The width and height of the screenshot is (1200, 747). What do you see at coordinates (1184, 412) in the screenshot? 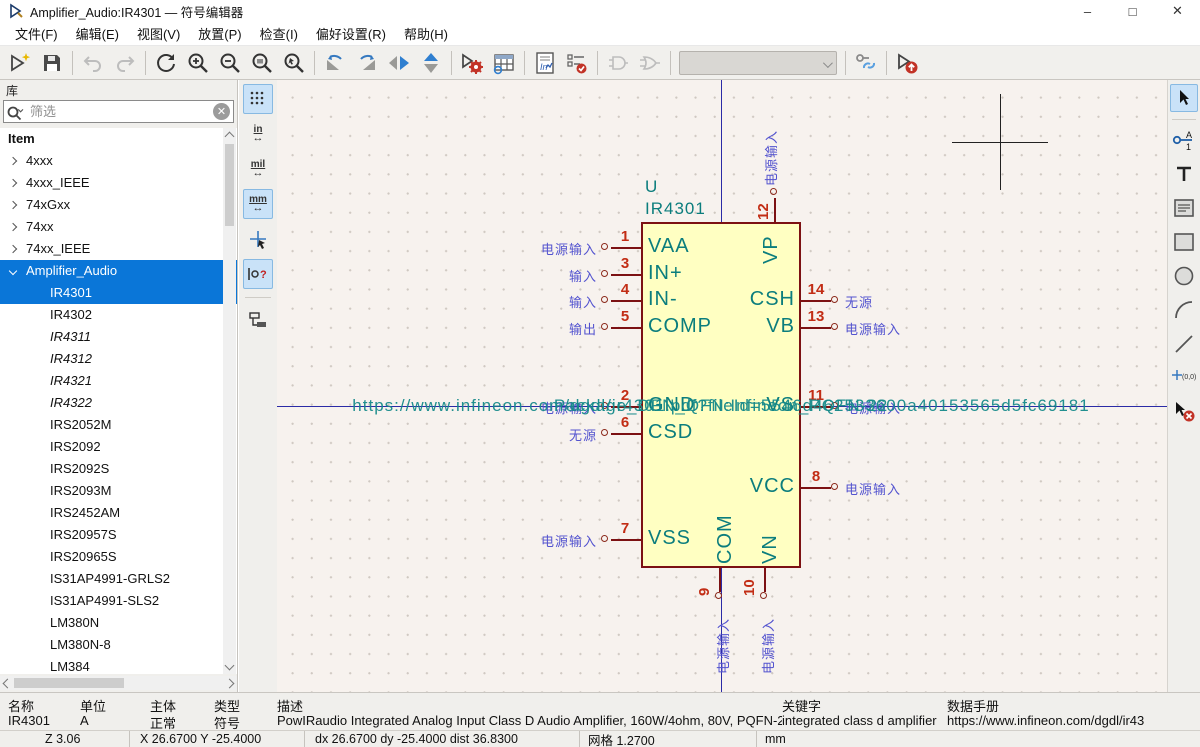
I see `delete-tool-button` at bounding box center [1184, 412].